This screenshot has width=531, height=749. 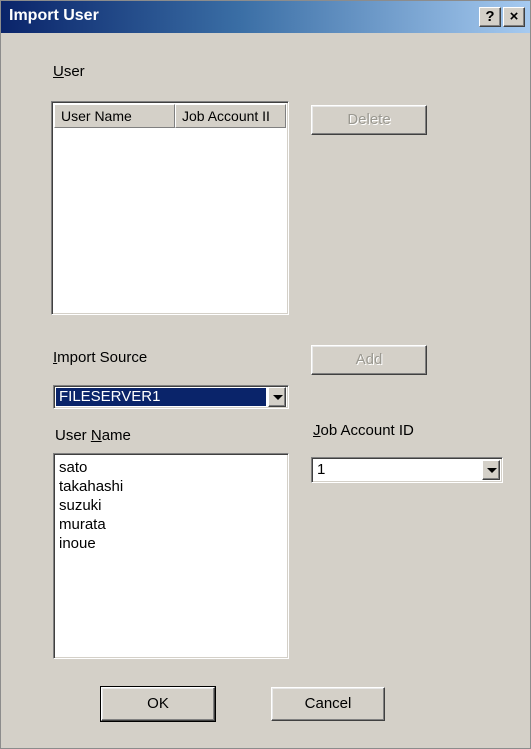 What do you see at coordinates (230, 116) in the screenshot?
I see `column-header-job-account-id: Job Account II` at bounding box center [230, 116].